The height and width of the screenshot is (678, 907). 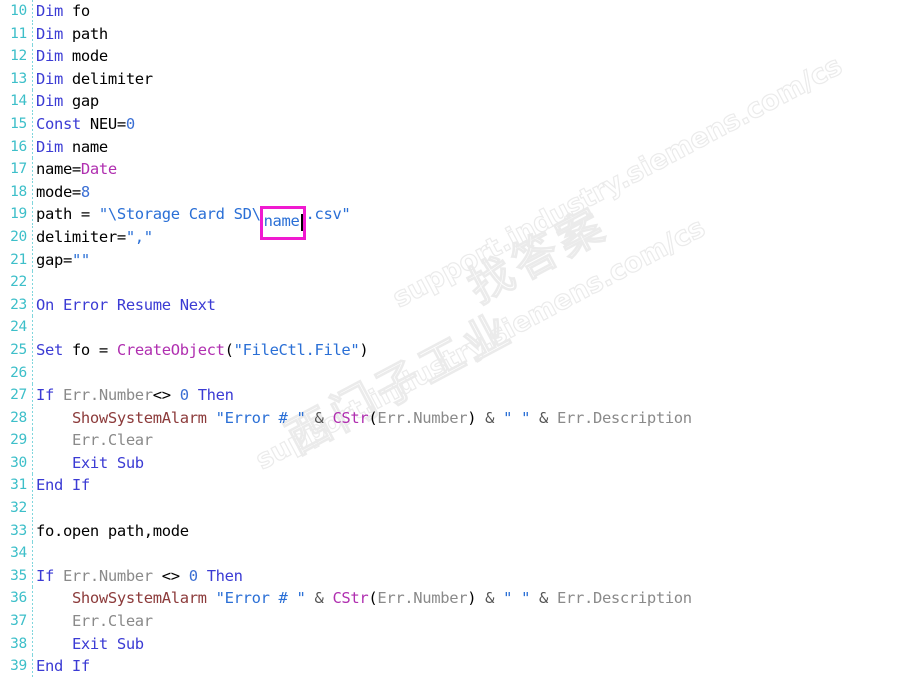 What do you see at coordinates (18, 643) in the screenshot?
I see `line-number: 38` at bounding box center [18, 643].